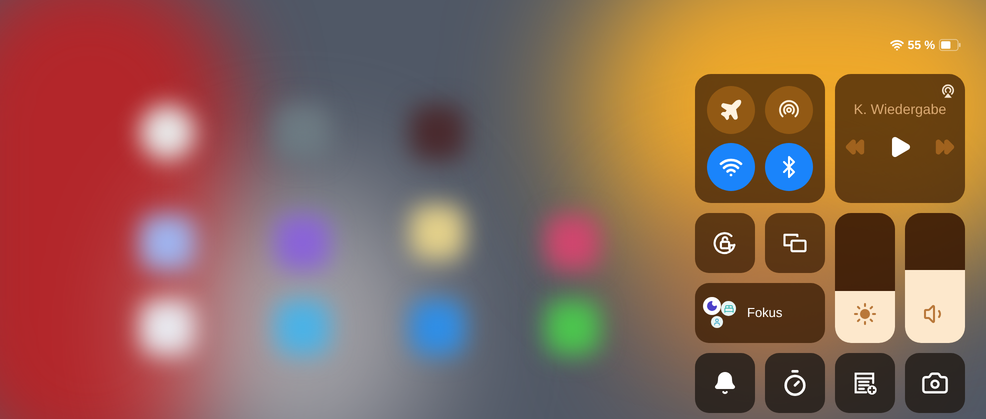 This screenshot has width=986, height=419. What do you see at coordinates (725, 243) in the screenshot?
I see `rotation-lock-tile` at bounding box center [725, 243].